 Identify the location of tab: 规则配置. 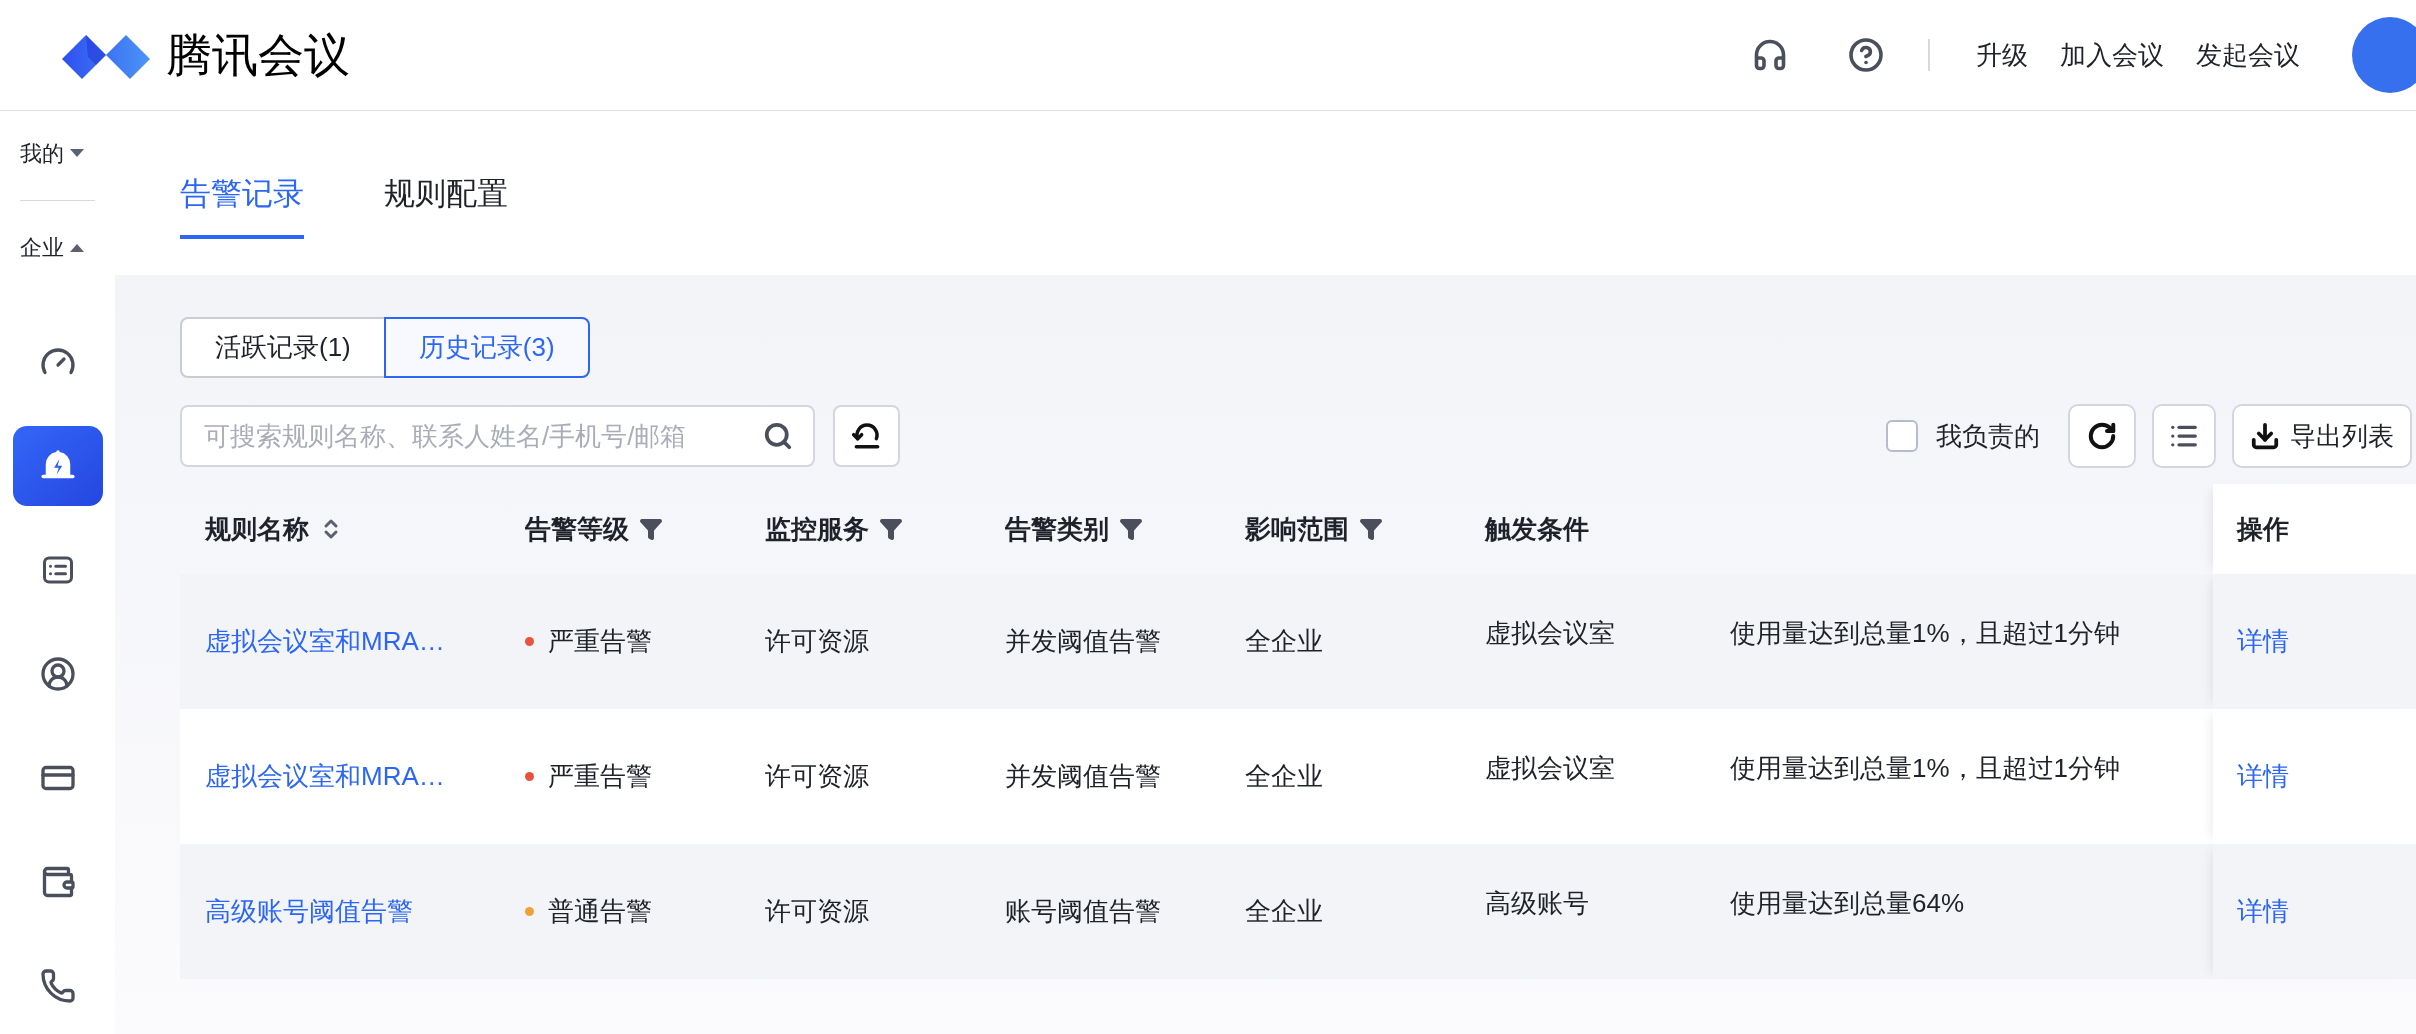
(446, 204).